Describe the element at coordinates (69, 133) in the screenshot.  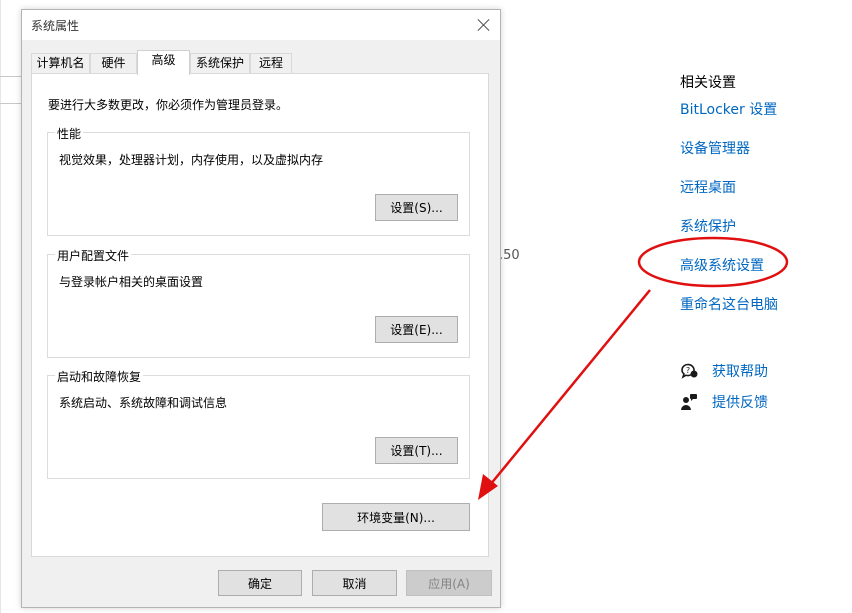
I see `group-title: 性能` at that location.